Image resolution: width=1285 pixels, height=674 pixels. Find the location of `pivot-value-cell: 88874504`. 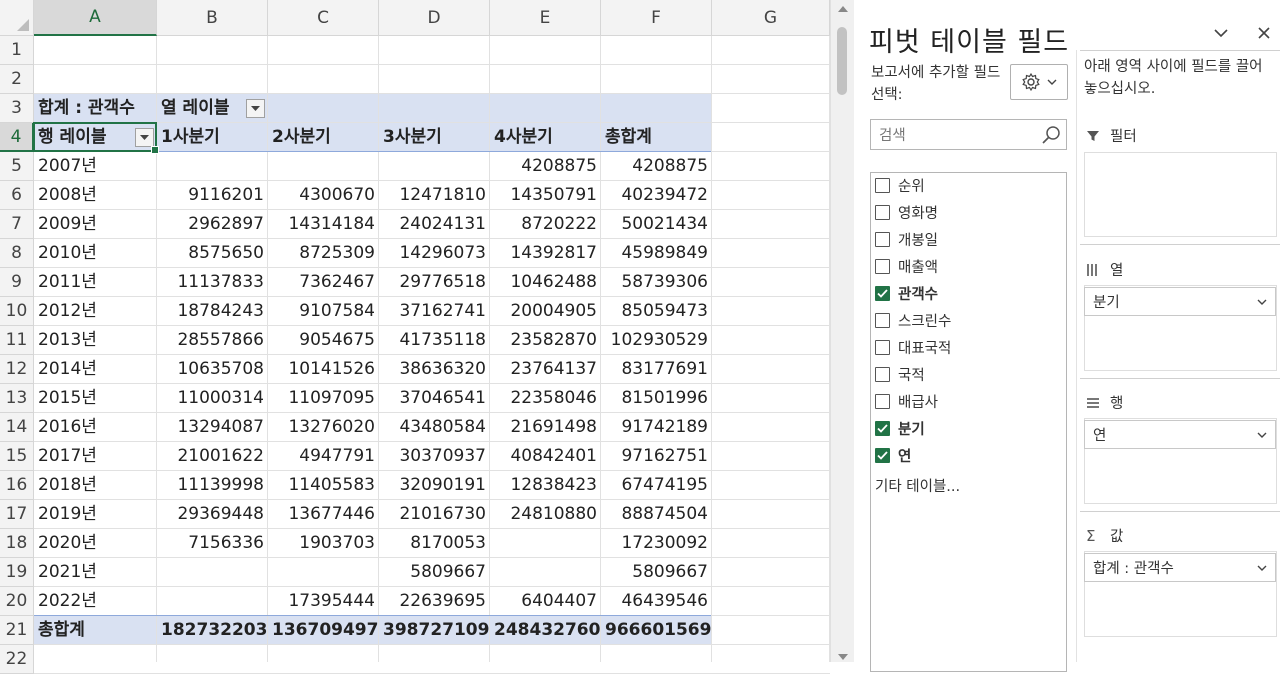

pivot-value-cell: 88874504 is located at coordinates (656, 514).